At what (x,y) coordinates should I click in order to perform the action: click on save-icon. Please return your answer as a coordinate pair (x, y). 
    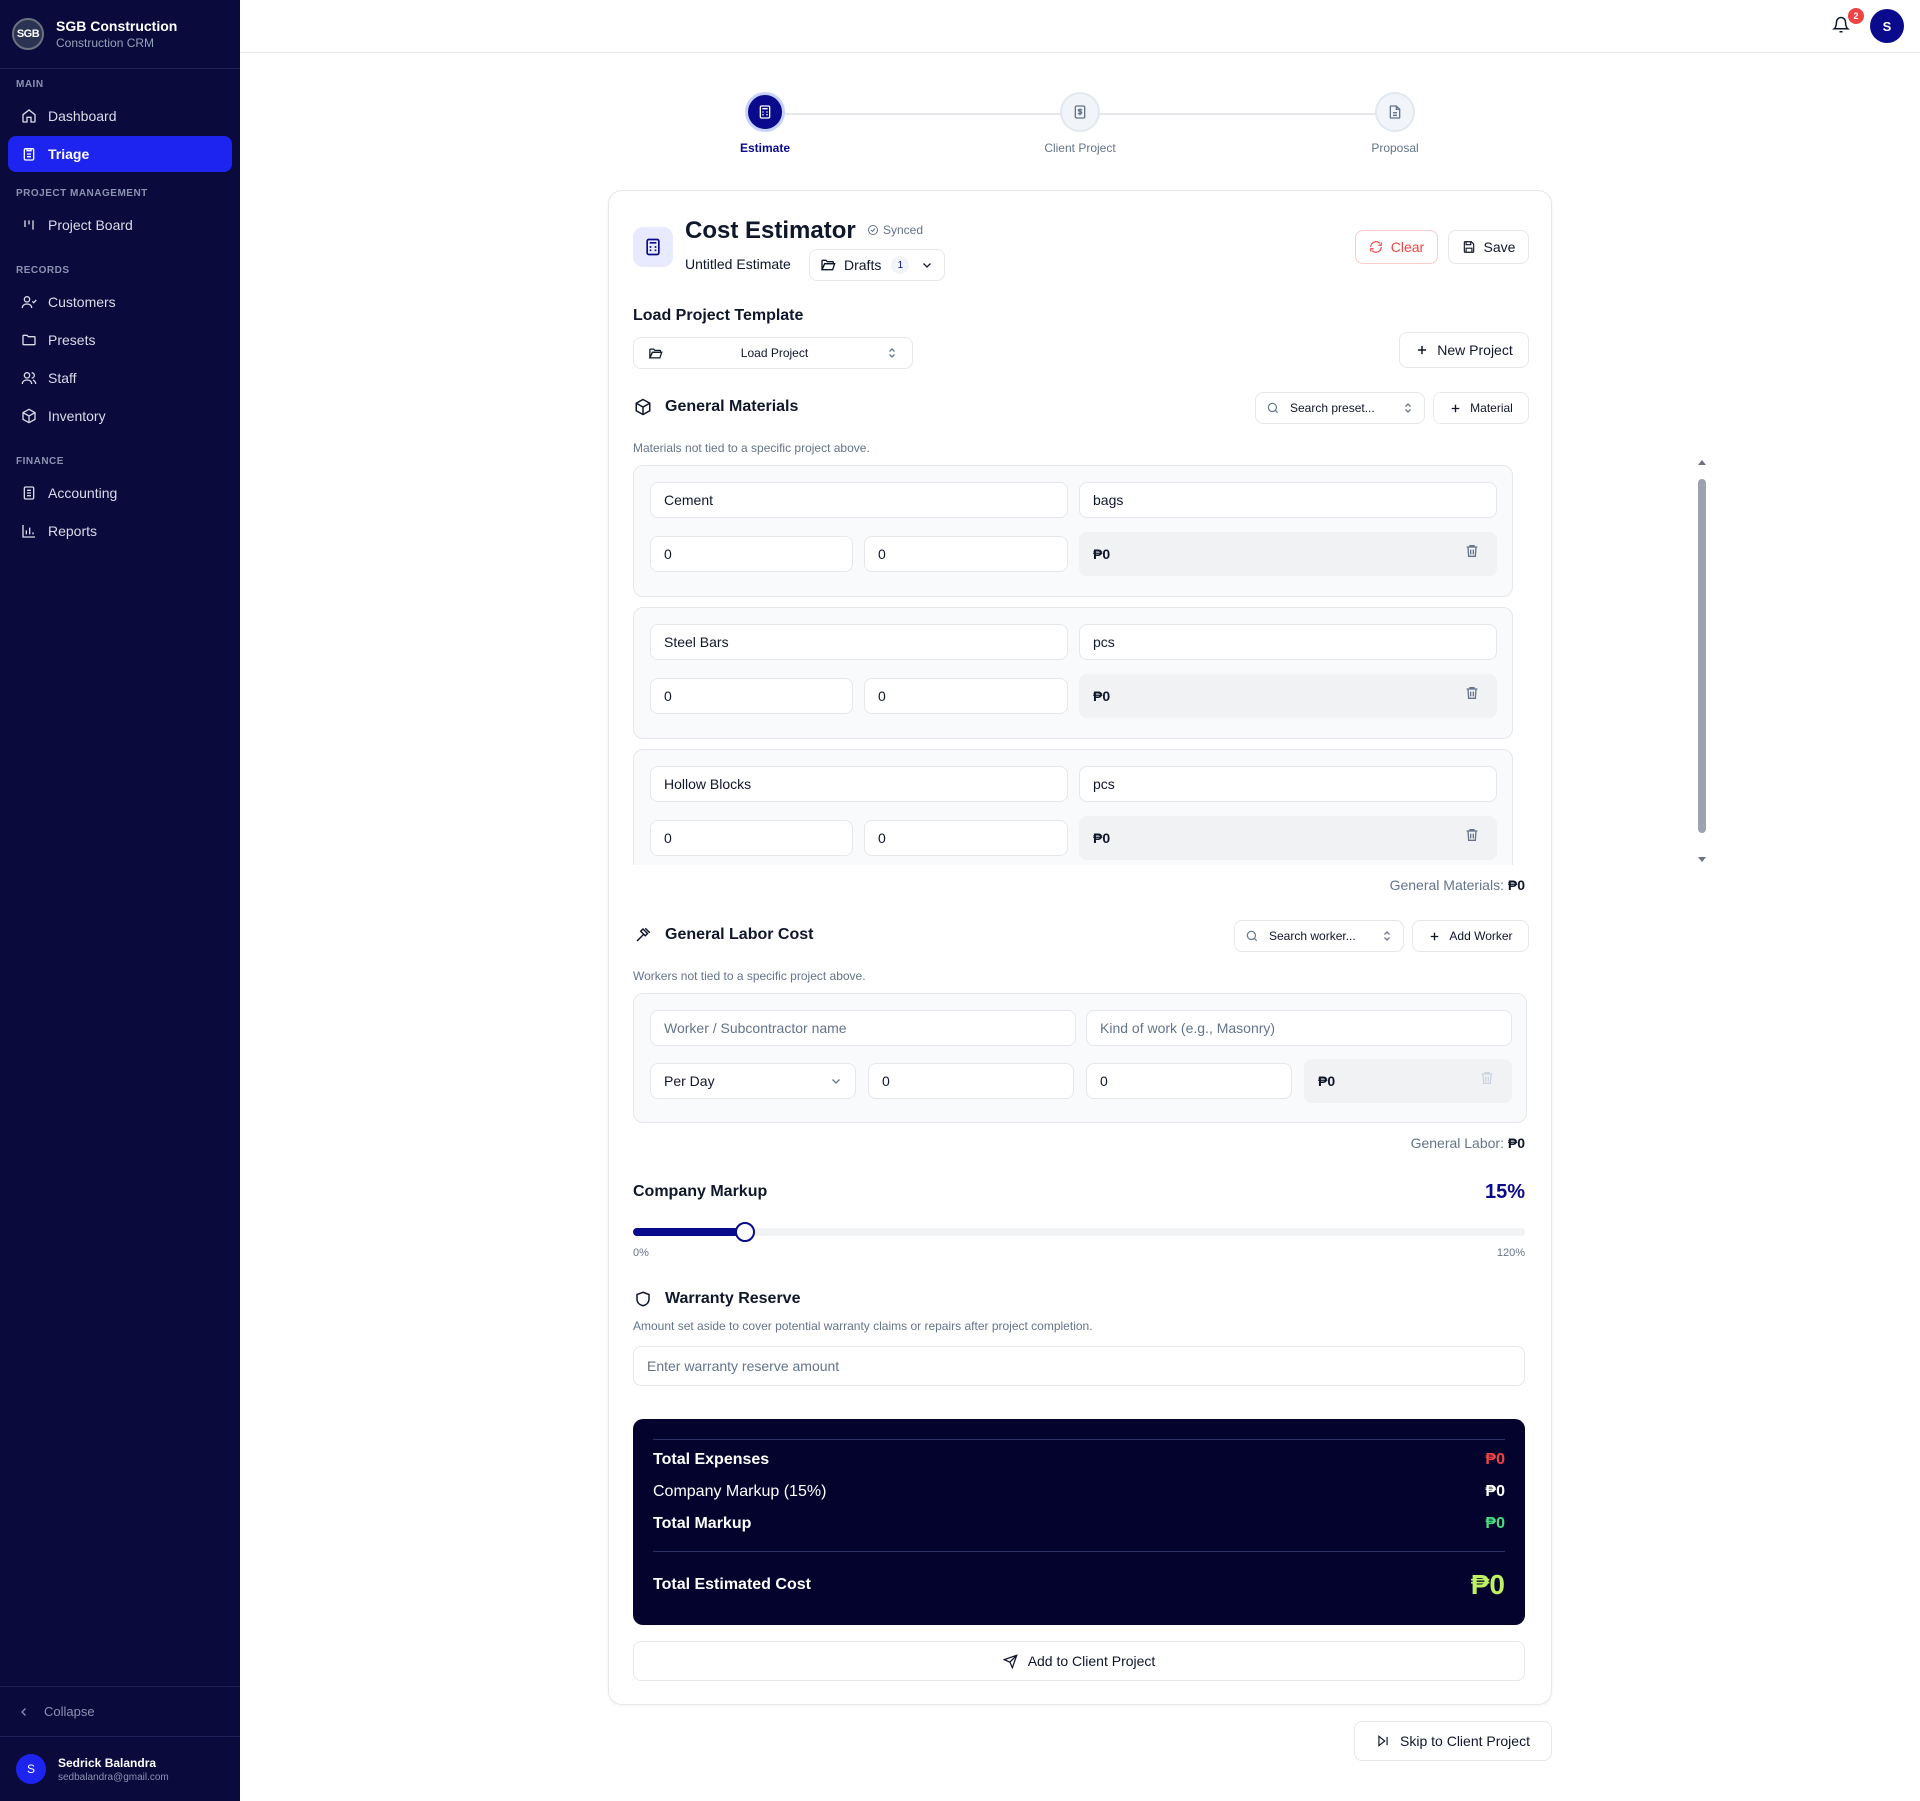
    Looking at the image, I should click on (1469, 247).